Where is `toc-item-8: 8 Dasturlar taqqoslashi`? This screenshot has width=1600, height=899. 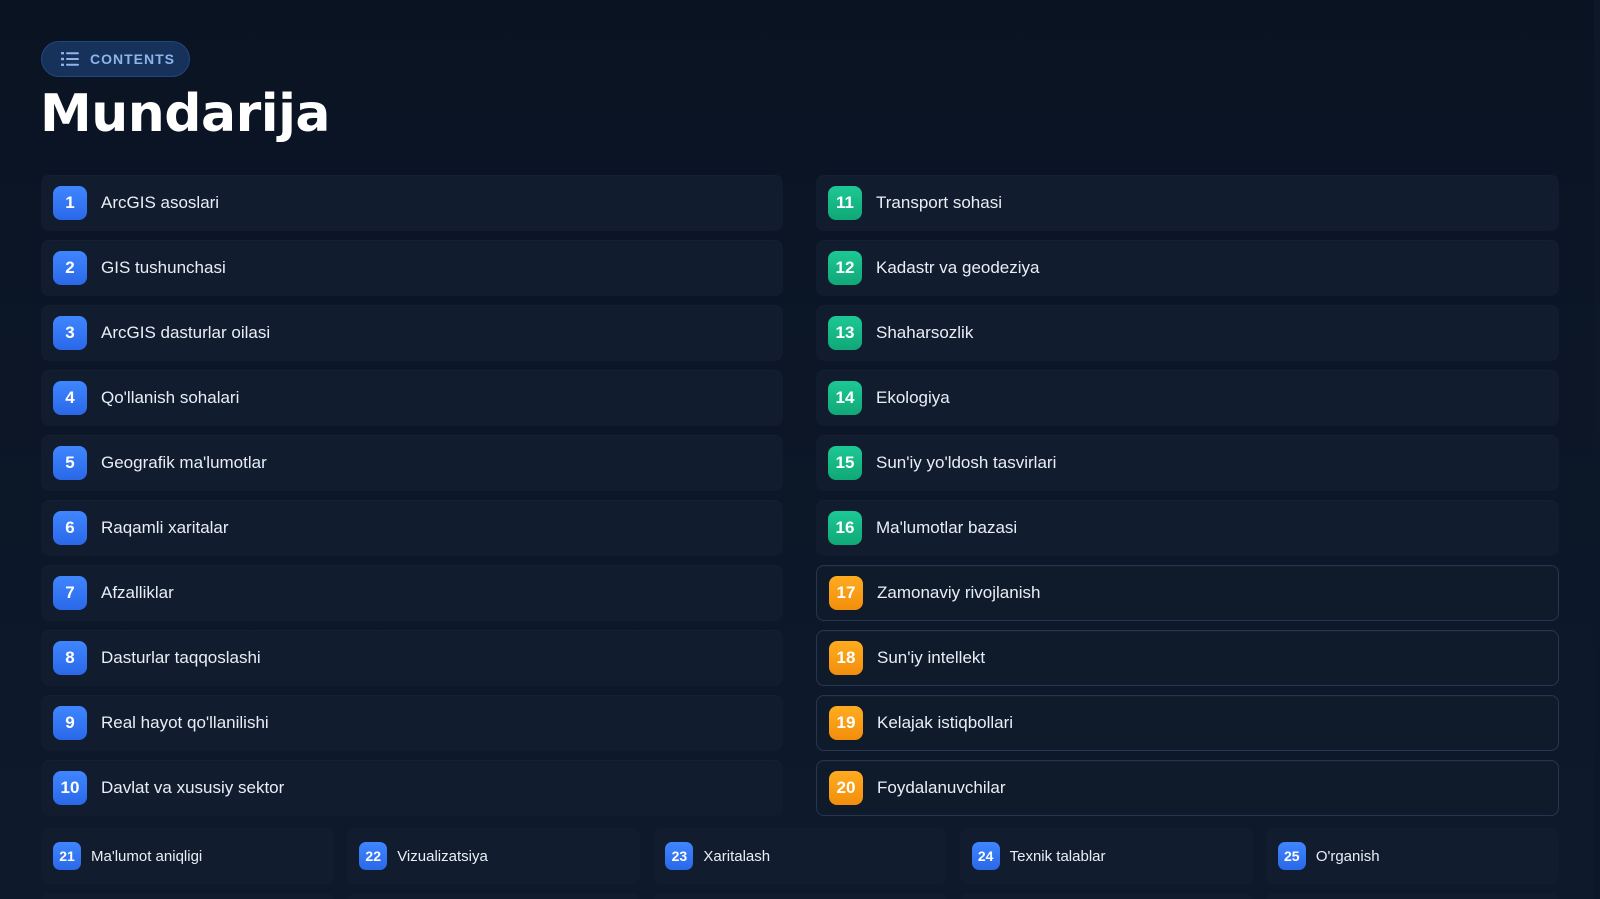
toc-item-8: 8 Dasturlar taqqoslashi is located at coordinates (412, 658).